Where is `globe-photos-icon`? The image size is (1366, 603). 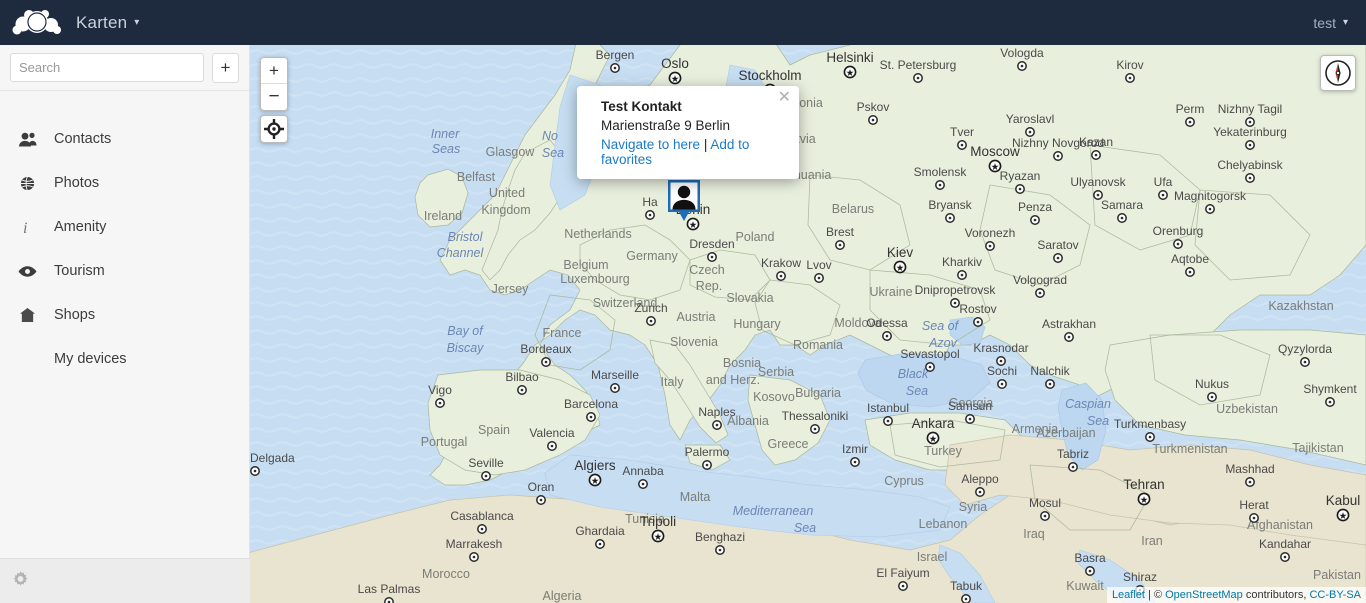 globe-photos-icon is located at coordinates (27, 183).